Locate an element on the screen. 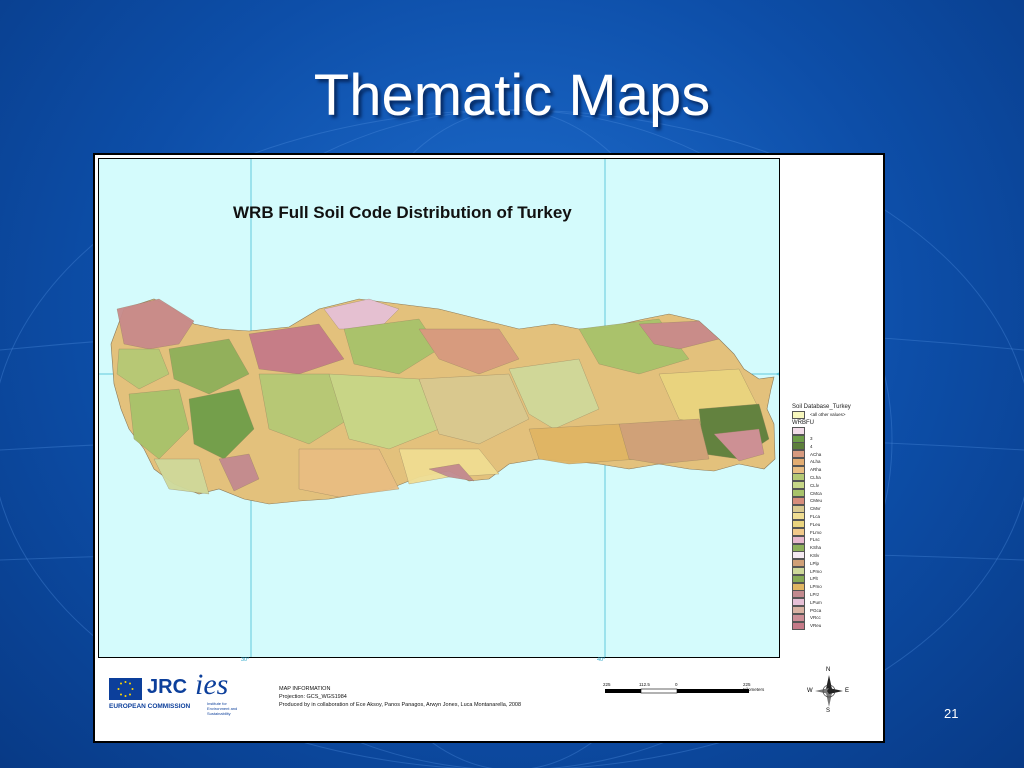 The height and width of the screenshot is (768, 1024). north-arrow-compass: N S W E is located at coordinates (829, 691).